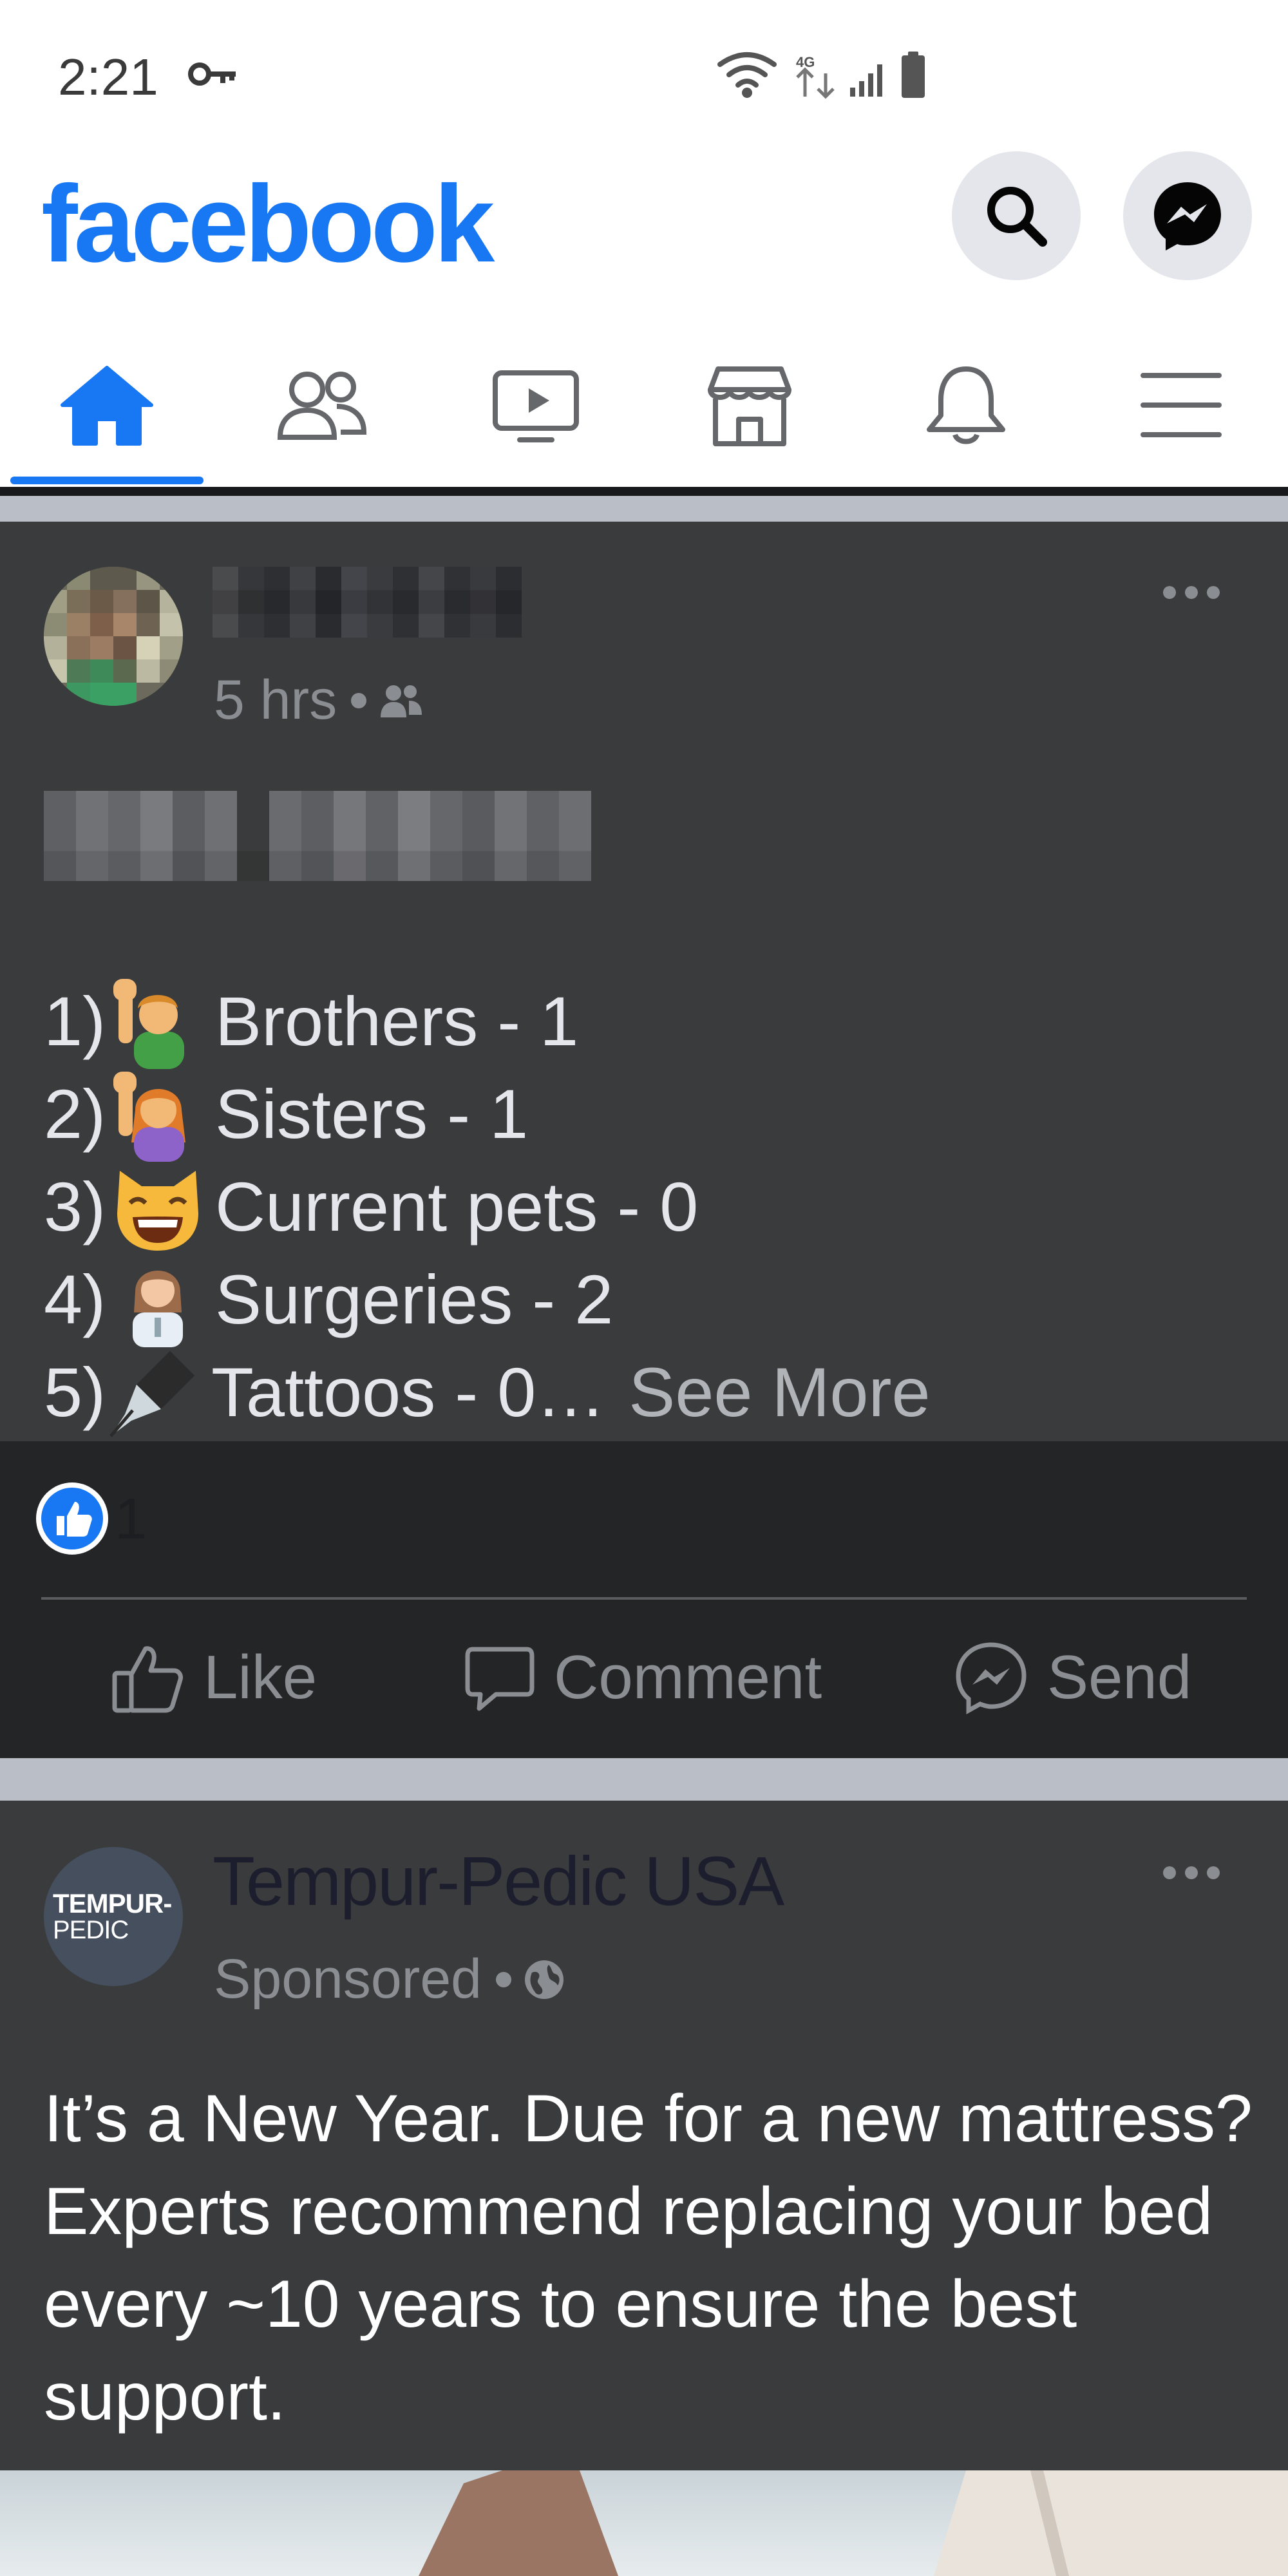 The width and height of the screenshot is (1288, 2576). I want to click on home-icon, so click(107, 406).